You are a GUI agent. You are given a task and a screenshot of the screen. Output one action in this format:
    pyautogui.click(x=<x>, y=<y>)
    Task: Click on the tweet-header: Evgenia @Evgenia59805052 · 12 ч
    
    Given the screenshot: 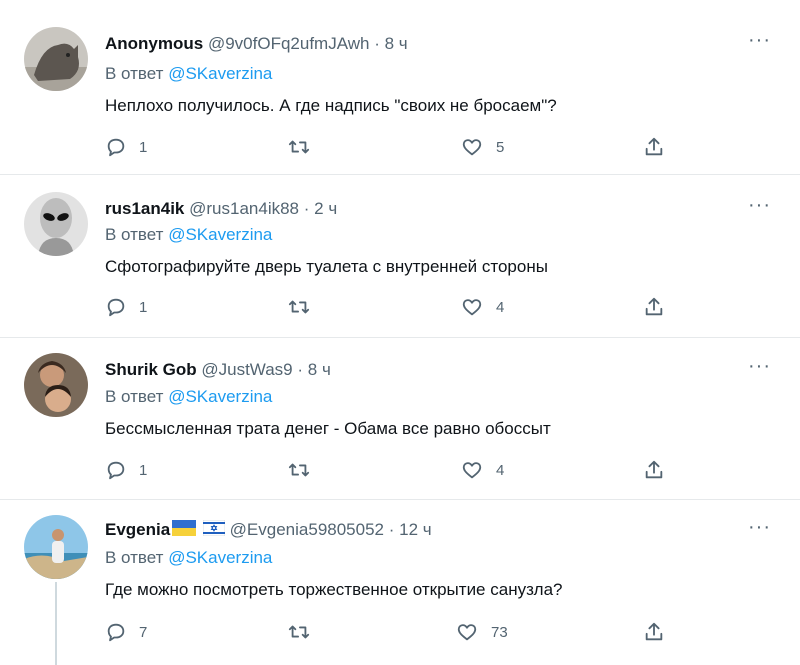 What is the action you would take?
    pyautogui.click(x=268, y=530)
    